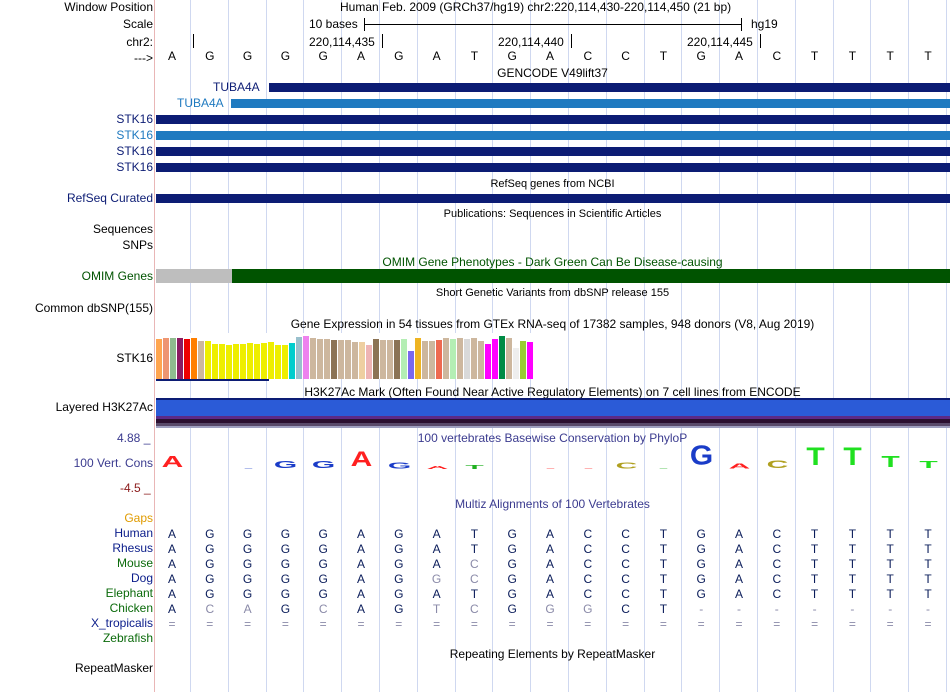 The height and width of the screenshot is (692, 950). Describe the element at coordinates (134, 358) in the screenshot. I see `gtex-gene-label: STK16` at that location.